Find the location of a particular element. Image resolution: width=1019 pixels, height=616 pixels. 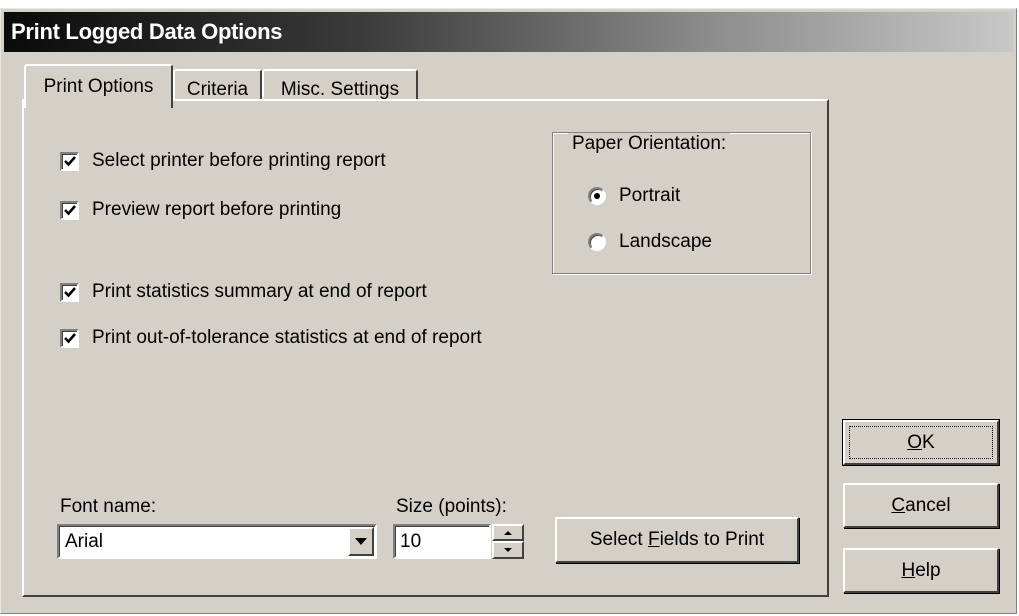

size-label: Size (points): is located at coordinates (451, 506).